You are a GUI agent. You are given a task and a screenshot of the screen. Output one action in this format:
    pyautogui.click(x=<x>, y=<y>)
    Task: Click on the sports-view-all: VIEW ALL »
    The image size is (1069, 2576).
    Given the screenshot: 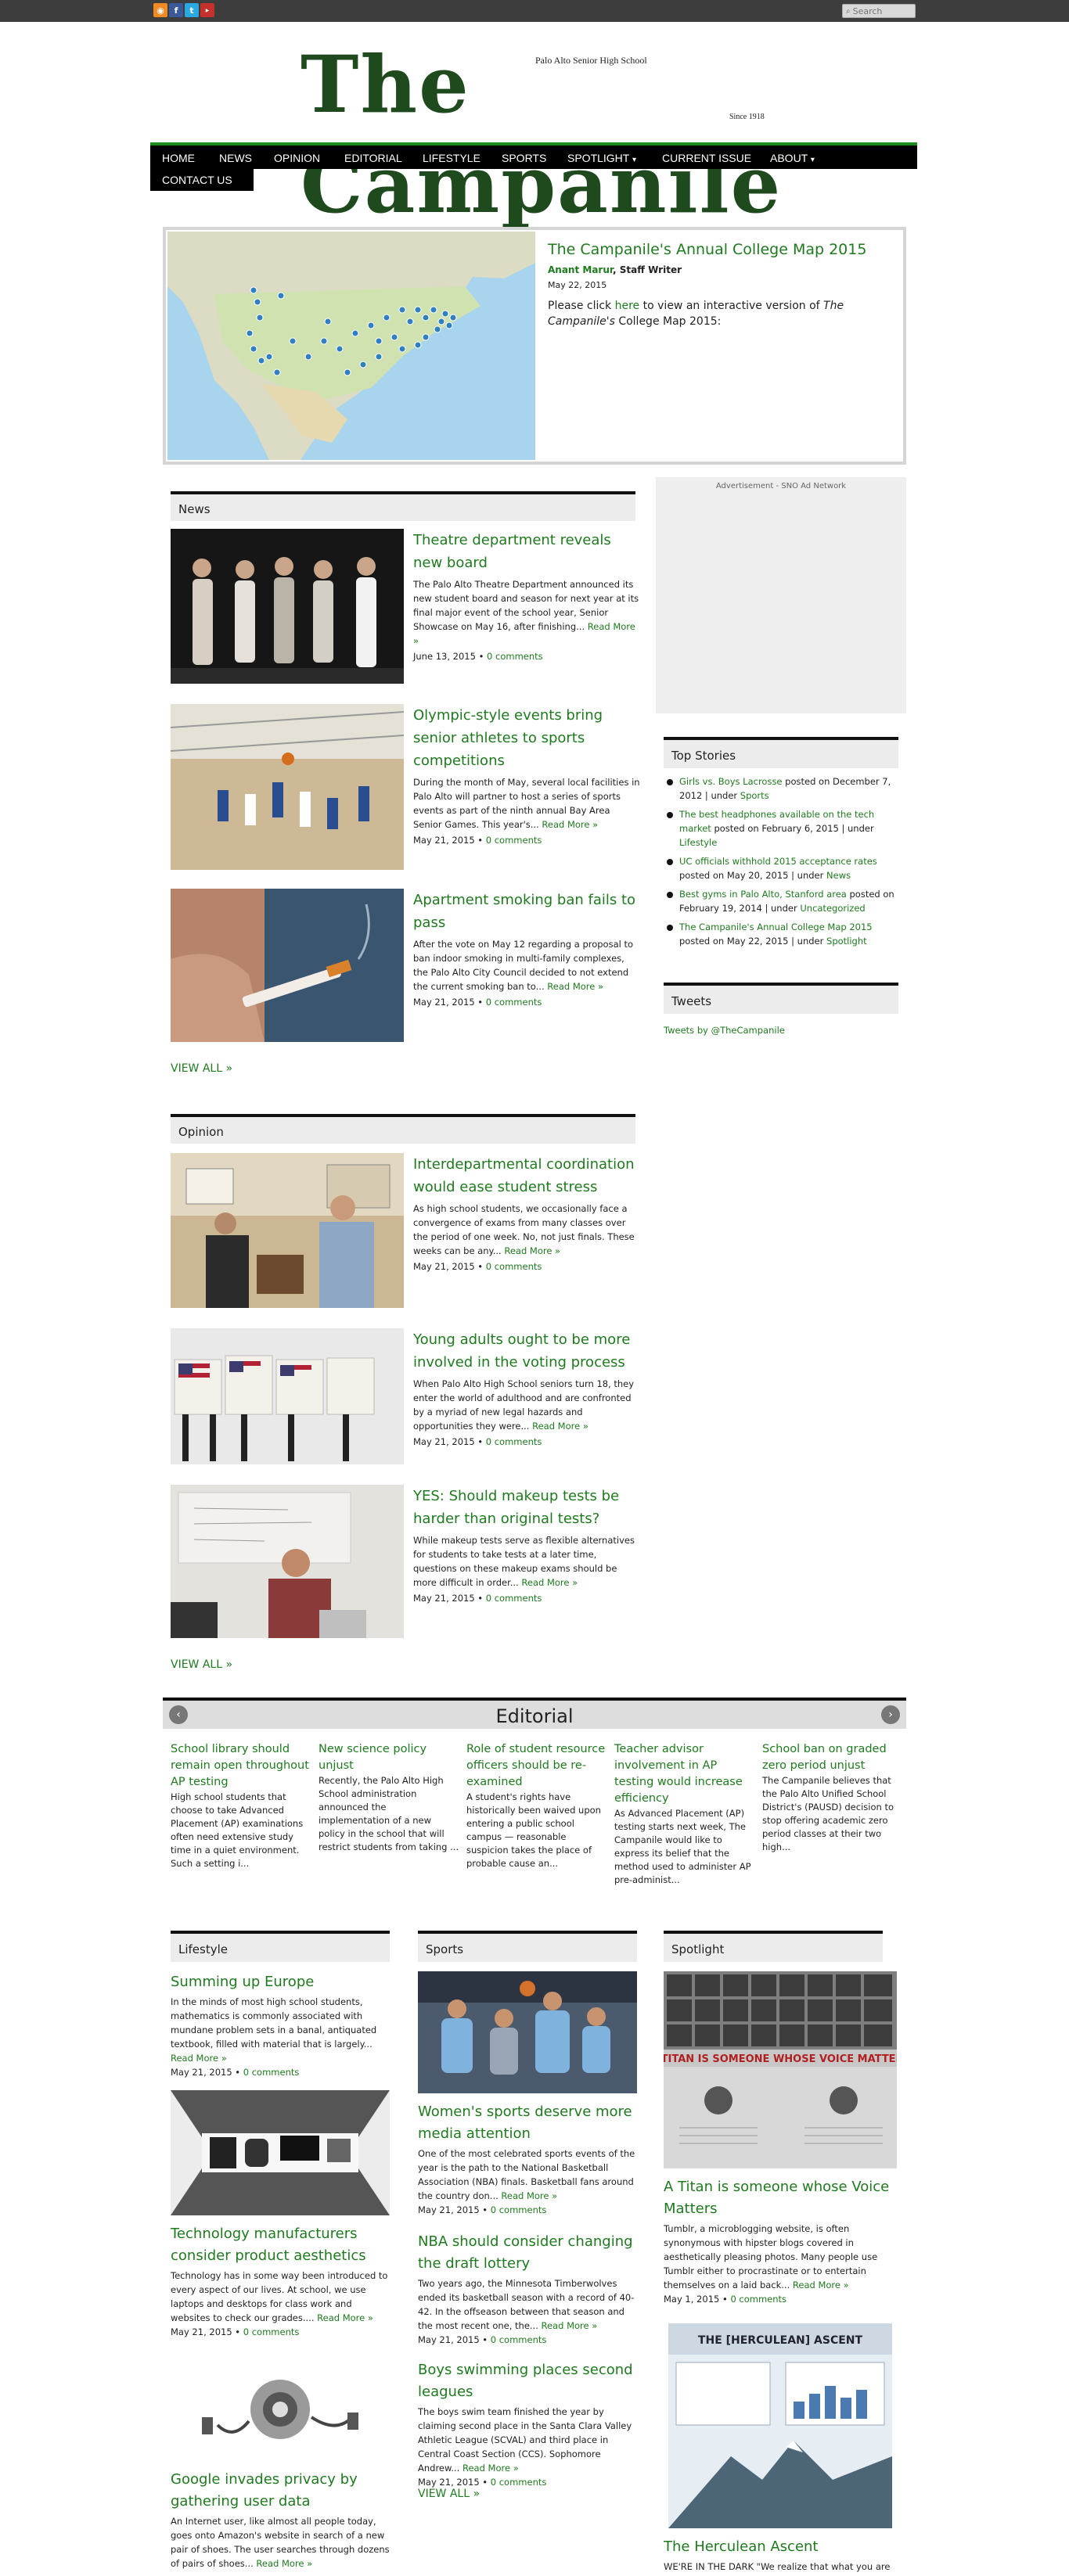 What is the action you would take?
    pyautogui.click(x=449, y=2494)
    